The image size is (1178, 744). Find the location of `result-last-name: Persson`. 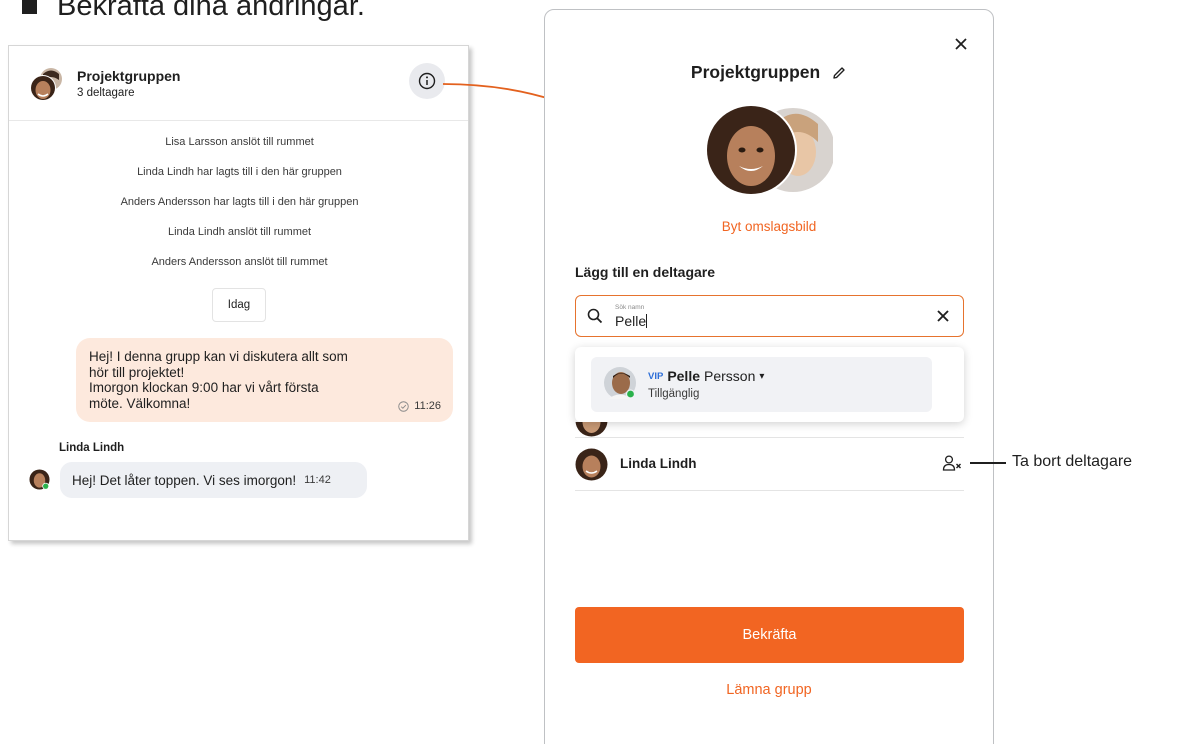

result-last-name: Persson is located at coordinates (730, 376).